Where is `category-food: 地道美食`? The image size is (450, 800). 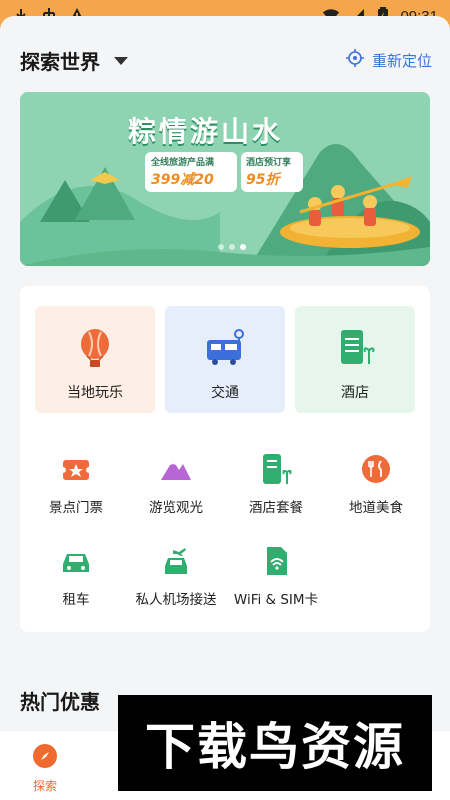
category-food: 地道美食 is located at coordinates (376, 484).